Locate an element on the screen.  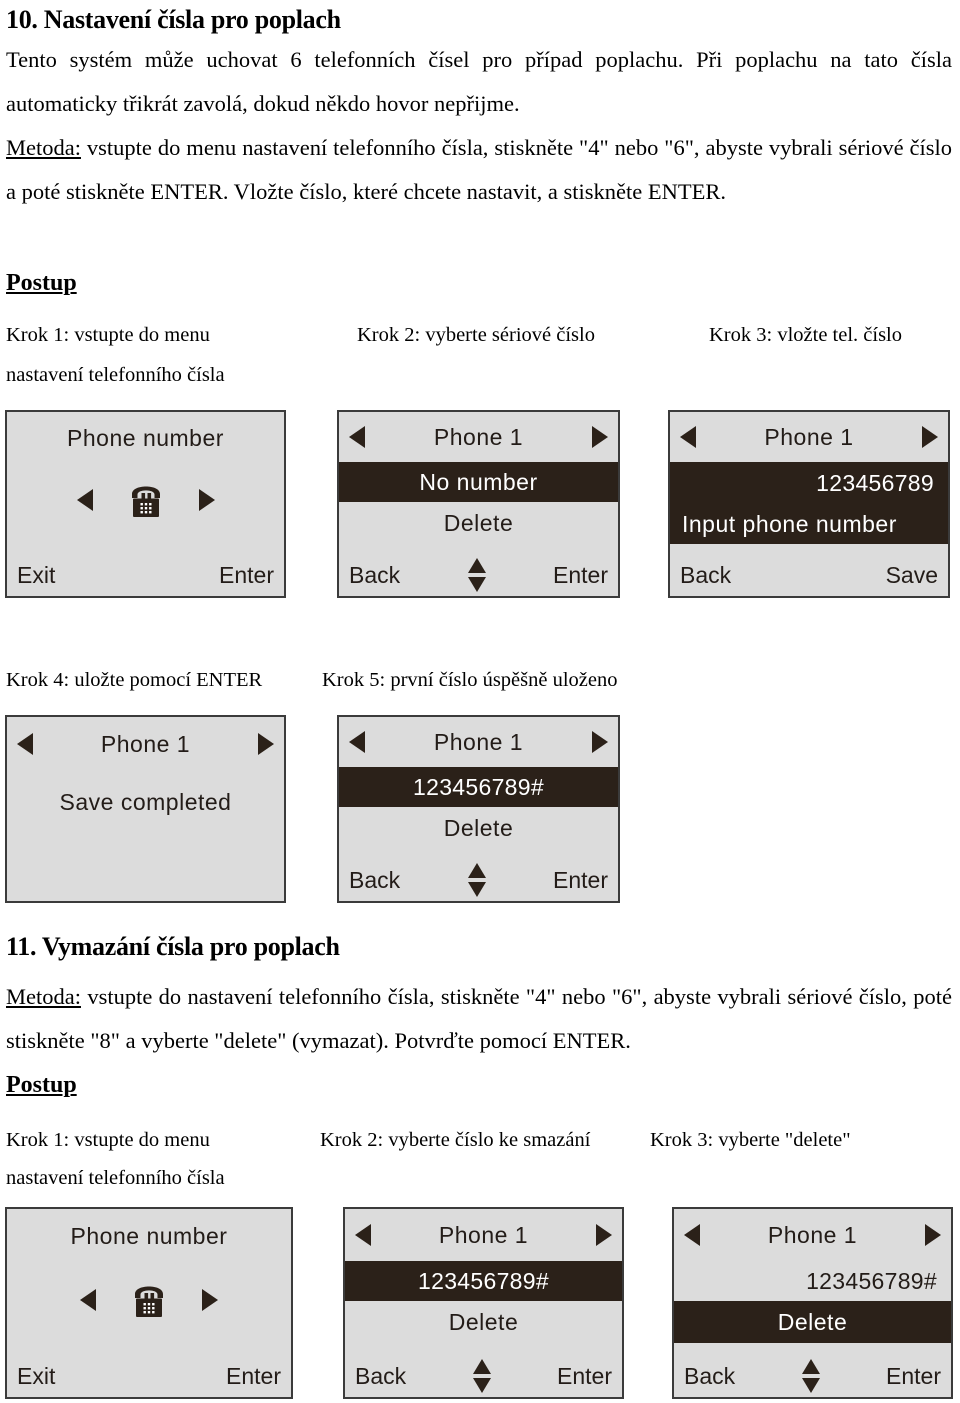
lcd6-icon-row is located at coordinates (149, 1300).